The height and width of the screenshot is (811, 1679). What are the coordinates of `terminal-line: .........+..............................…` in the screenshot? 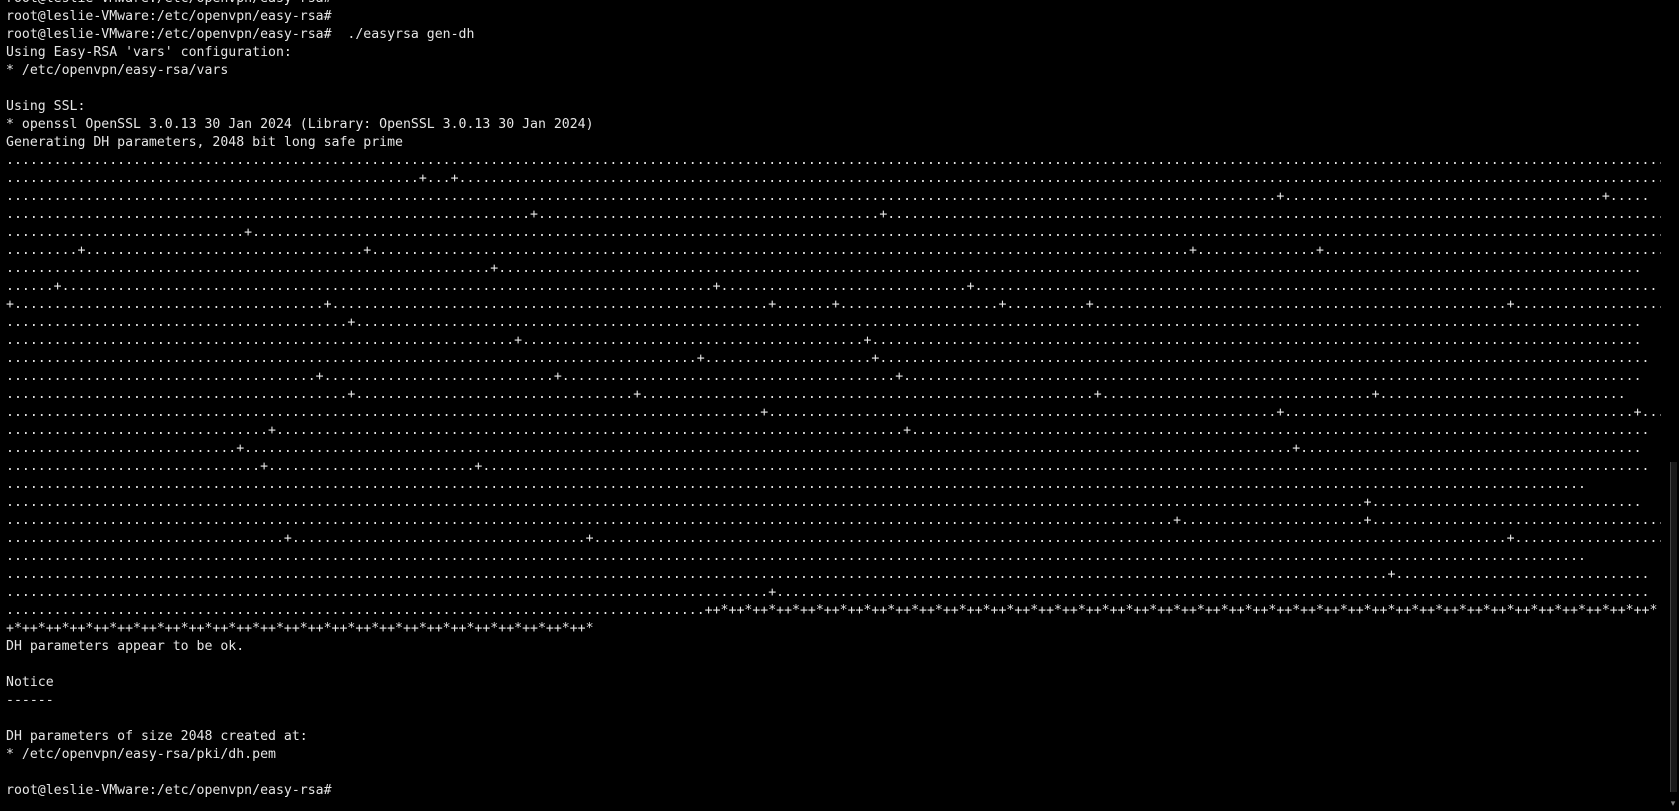 It's located at (833, 250).